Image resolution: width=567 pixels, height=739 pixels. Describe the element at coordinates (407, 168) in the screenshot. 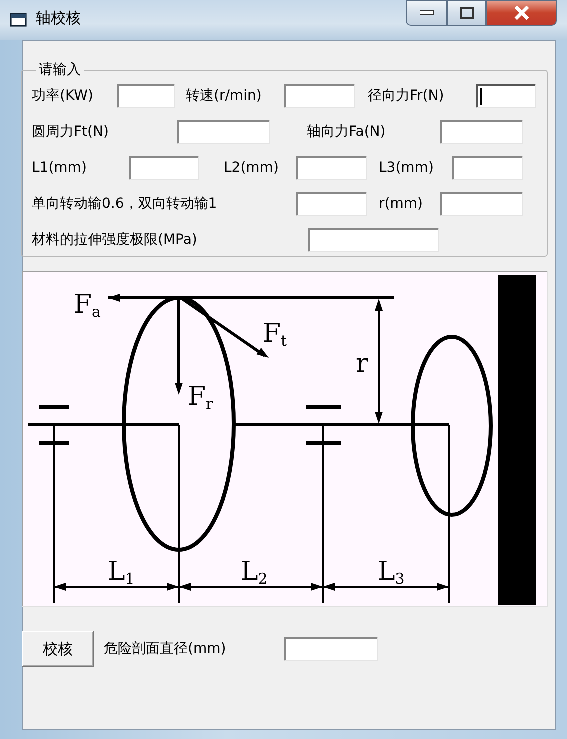

I see `field-label: L3(mm)` at that location.